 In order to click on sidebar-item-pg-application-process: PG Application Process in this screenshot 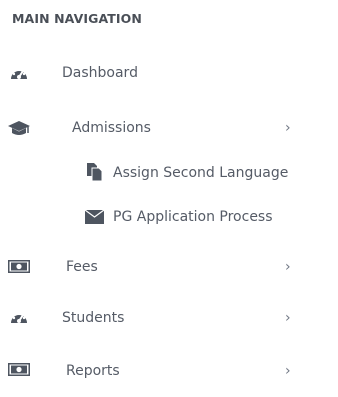, I will do `click(169, 217)`.